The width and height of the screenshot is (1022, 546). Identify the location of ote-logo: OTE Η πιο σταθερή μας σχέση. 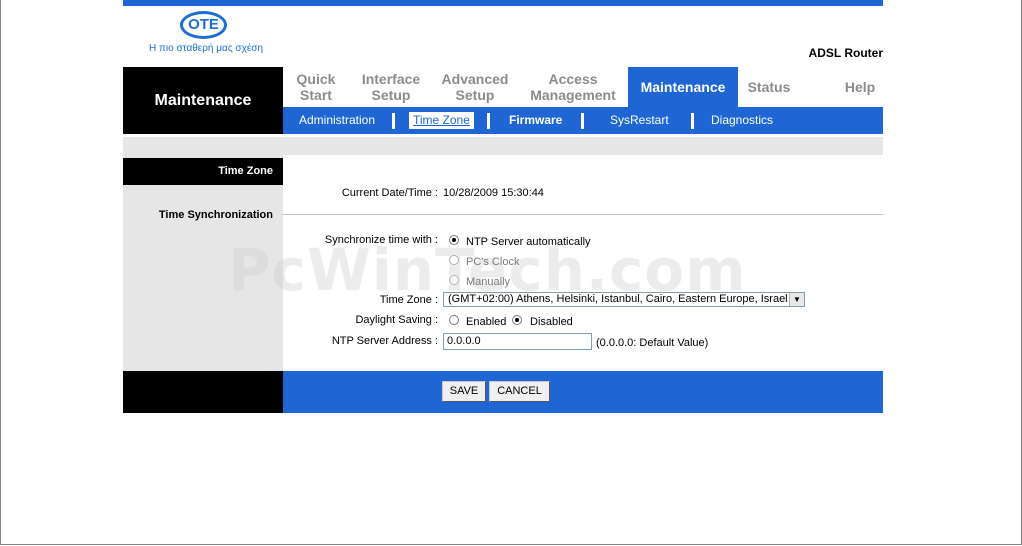
(206, 34).